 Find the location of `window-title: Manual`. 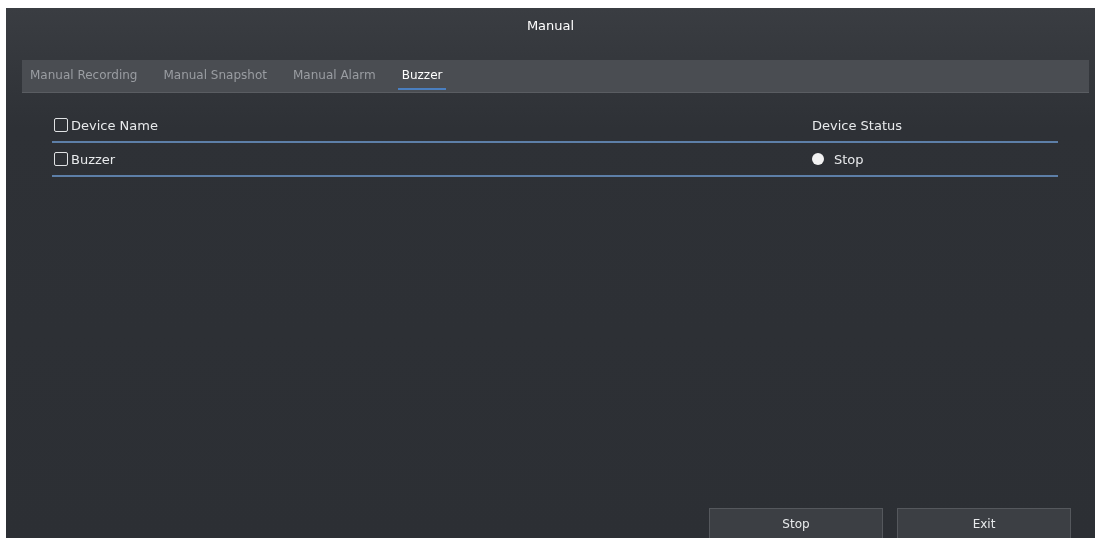

window-title: Manual is located at coordinates (550, 26).